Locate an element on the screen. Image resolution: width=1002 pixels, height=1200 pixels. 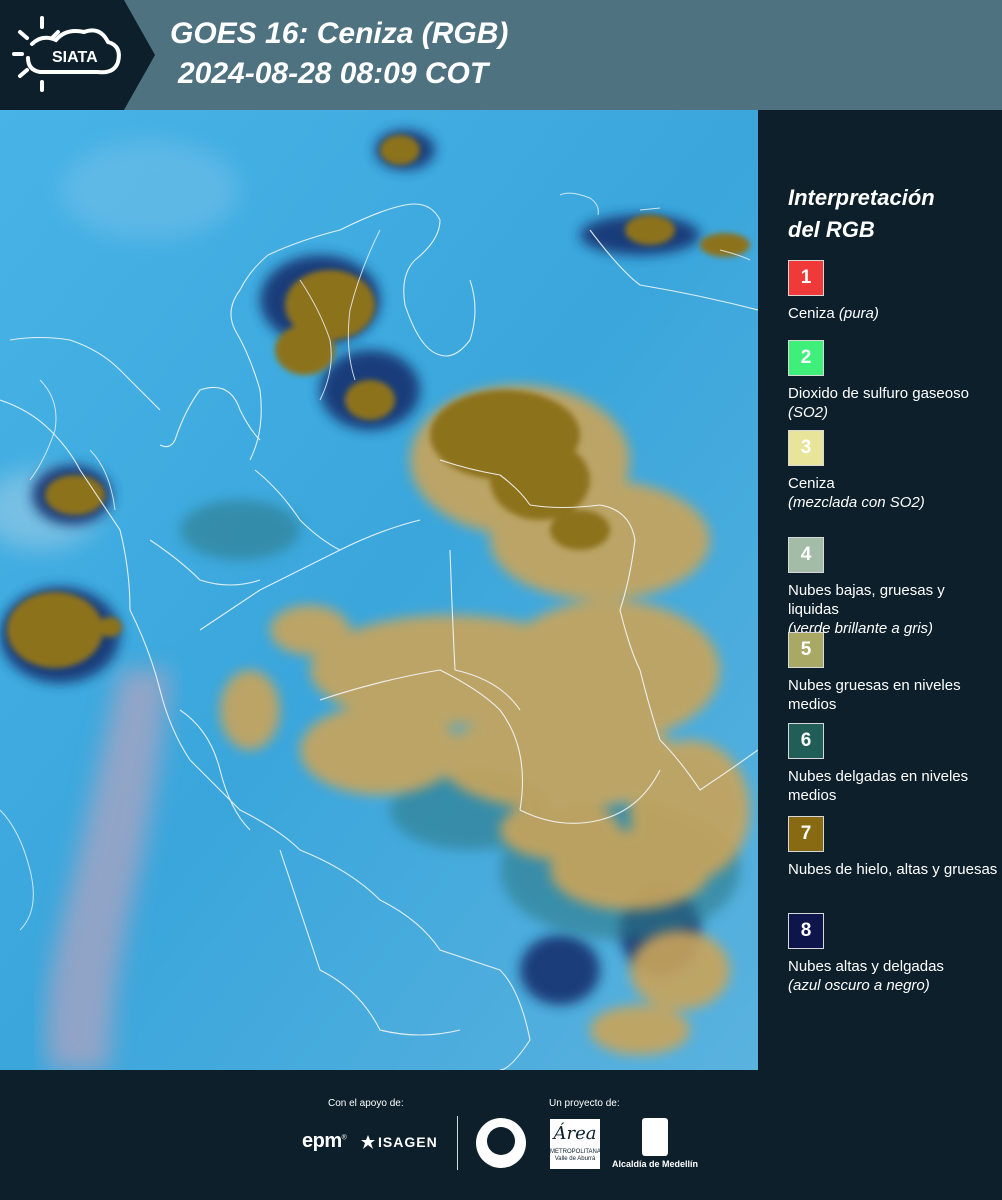
legend-swatch: 6 is located at coordinates (806, 741).